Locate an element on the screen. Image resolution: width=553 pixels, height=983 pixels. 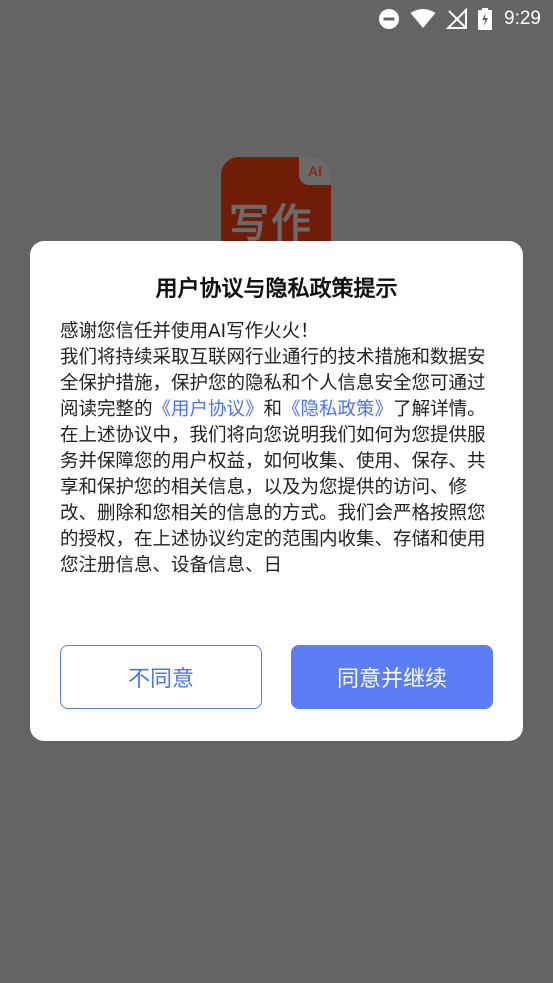
accept-continue-button: 同意并继续 is located at coordinates (392, 677).